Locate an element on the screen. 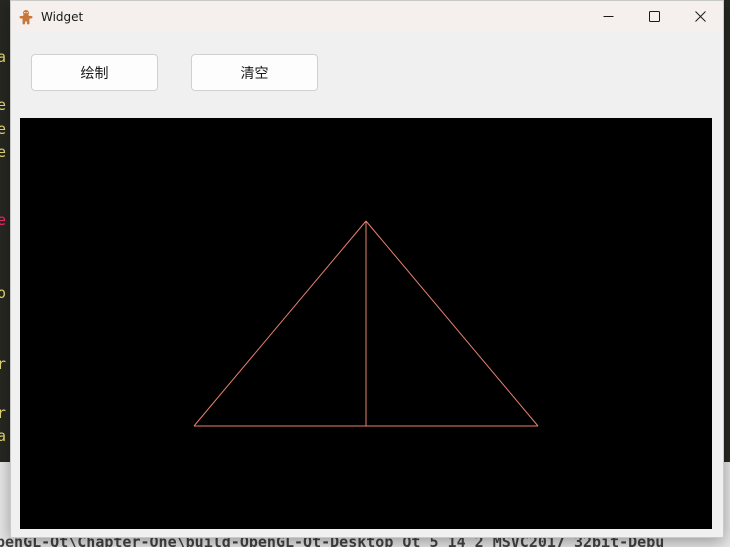  minimize-icon is located at coordinates (608, 16).